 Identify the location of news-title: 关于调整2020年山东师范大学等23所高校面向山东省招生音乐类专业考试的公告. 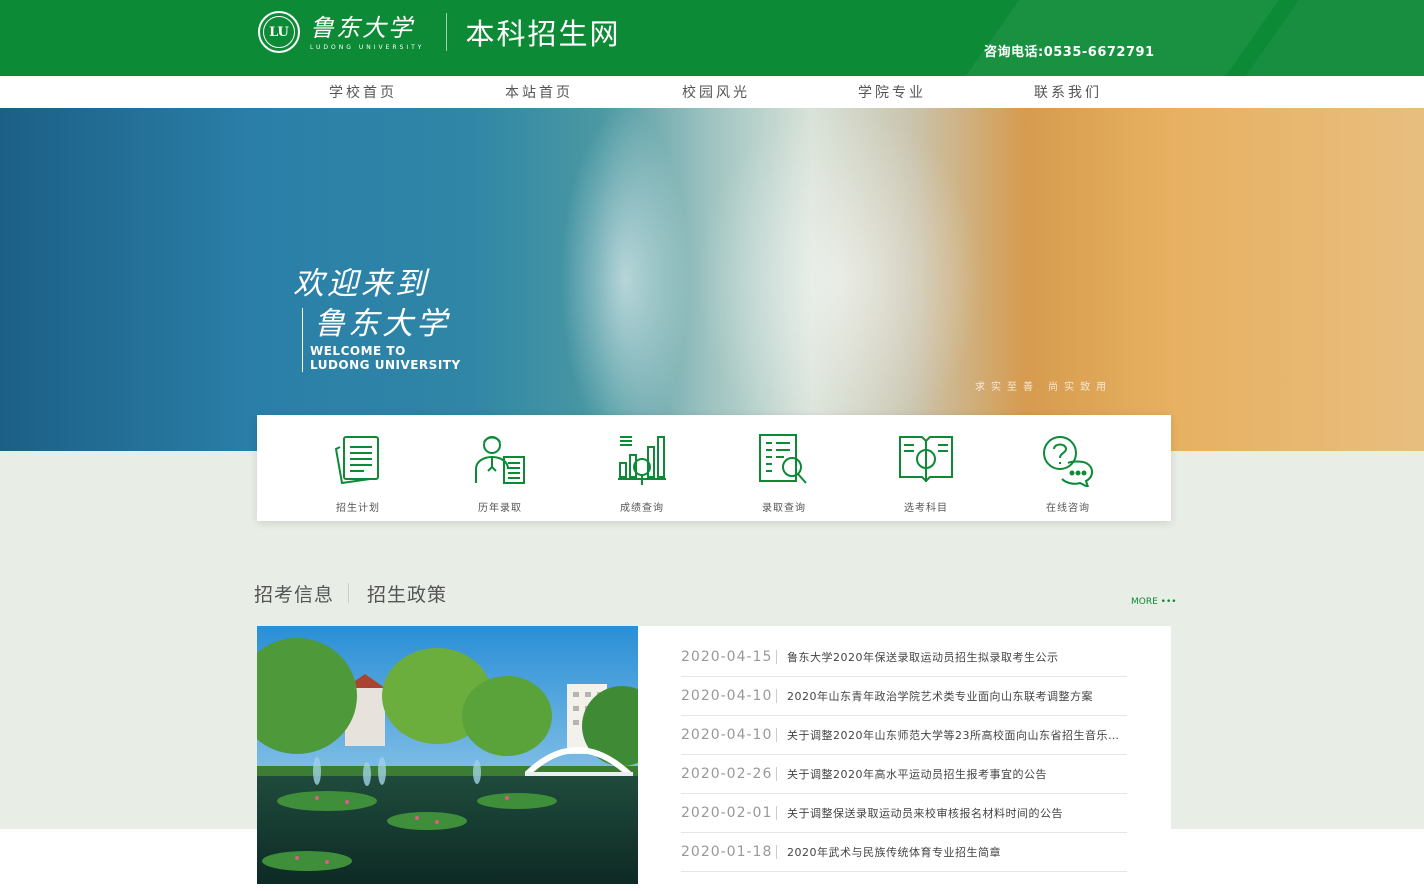
(957, 735).